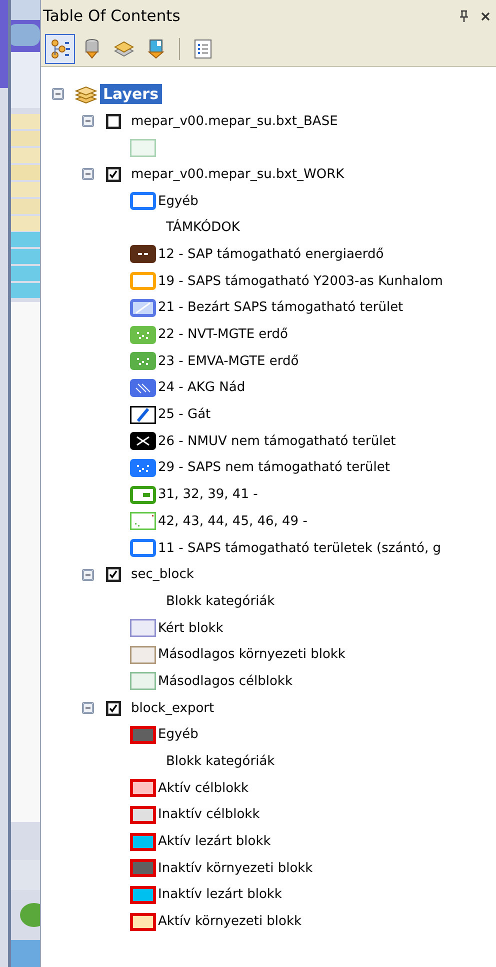  I want to click on layers-icon, so click(86, 94).